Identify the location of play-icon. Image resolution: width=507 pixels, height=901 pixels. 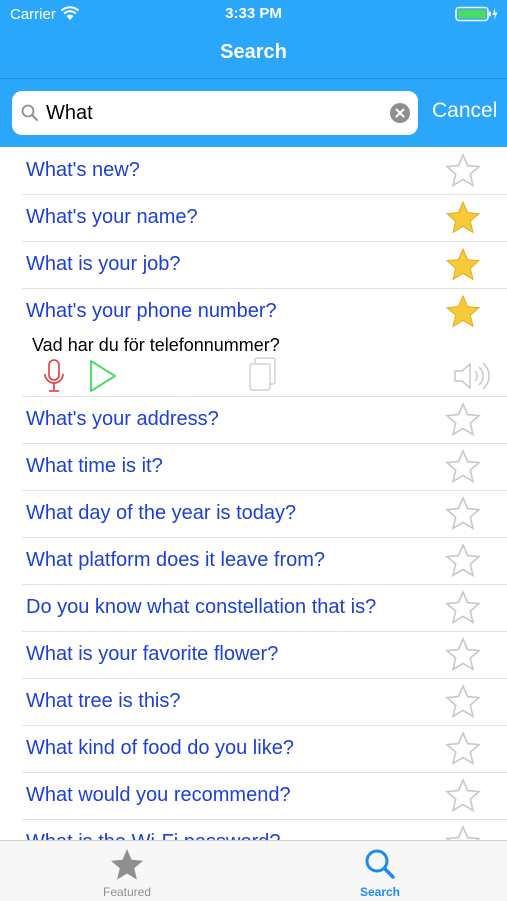
(103, 376).